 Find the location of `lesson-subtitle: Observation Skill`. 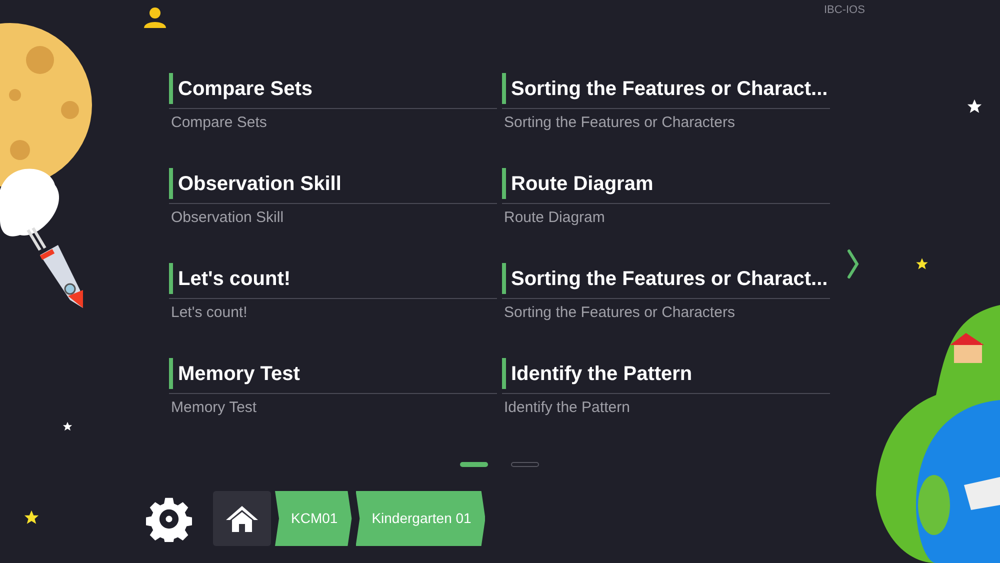

lesson-subtitle: Observation Skill is located at coordinates (227, 218).